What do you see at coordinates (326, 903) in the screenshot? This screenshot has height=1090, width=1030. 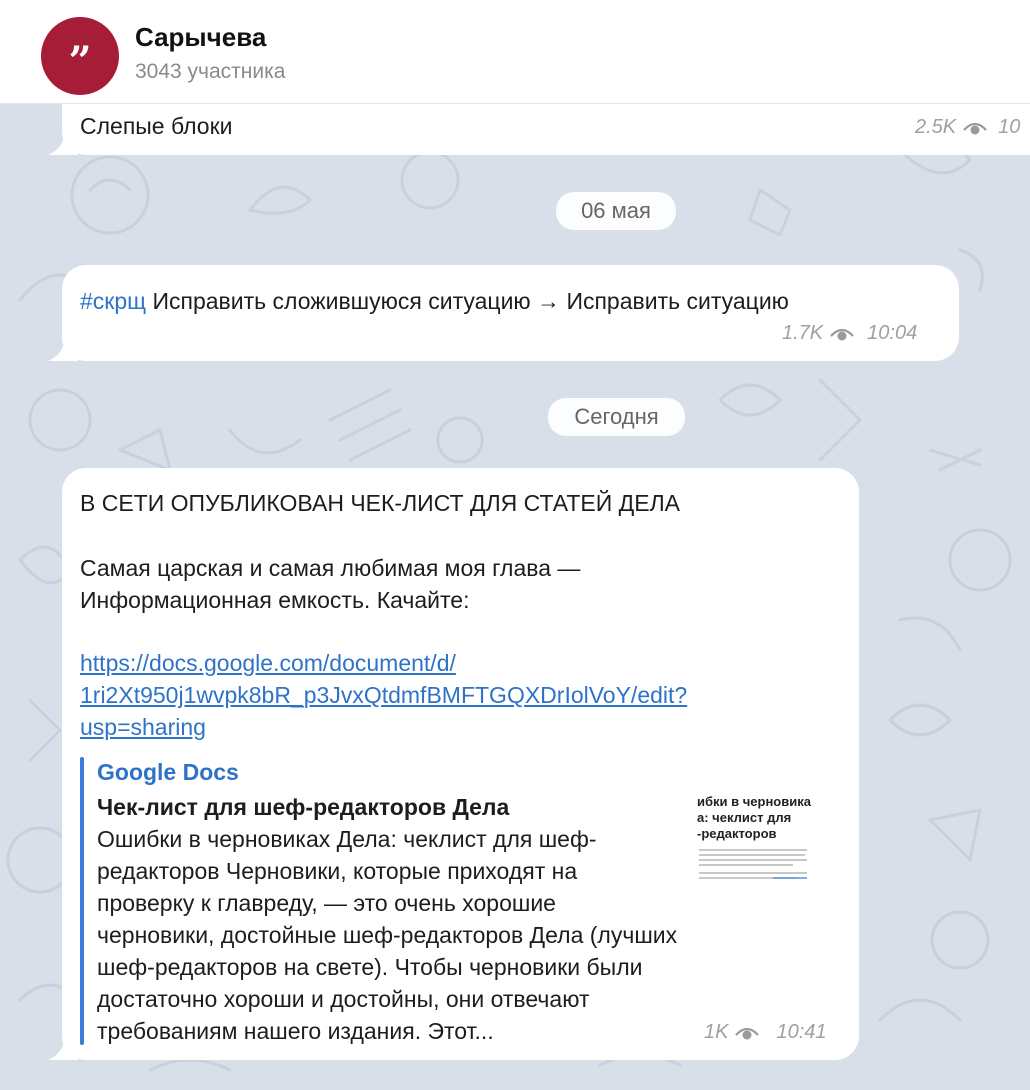 I see `link-preview-description: проверку к главреду, — это очень хорошие` at bounding box center [326, 903].